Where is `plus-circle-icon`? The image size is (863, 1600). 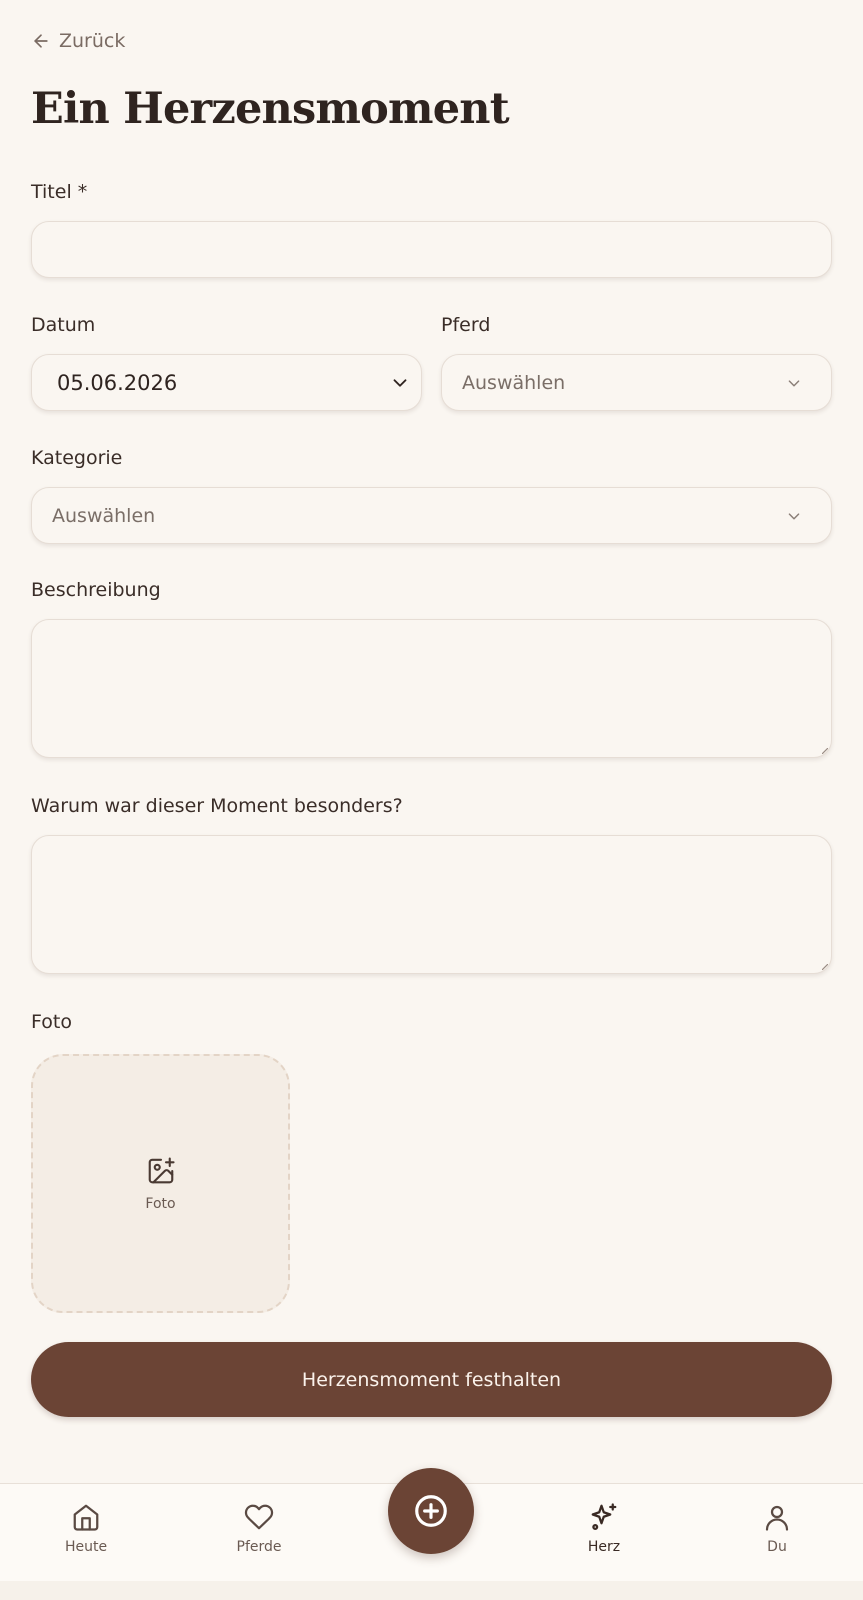 plus-circle-icon is located at coordinates (431, 1511).